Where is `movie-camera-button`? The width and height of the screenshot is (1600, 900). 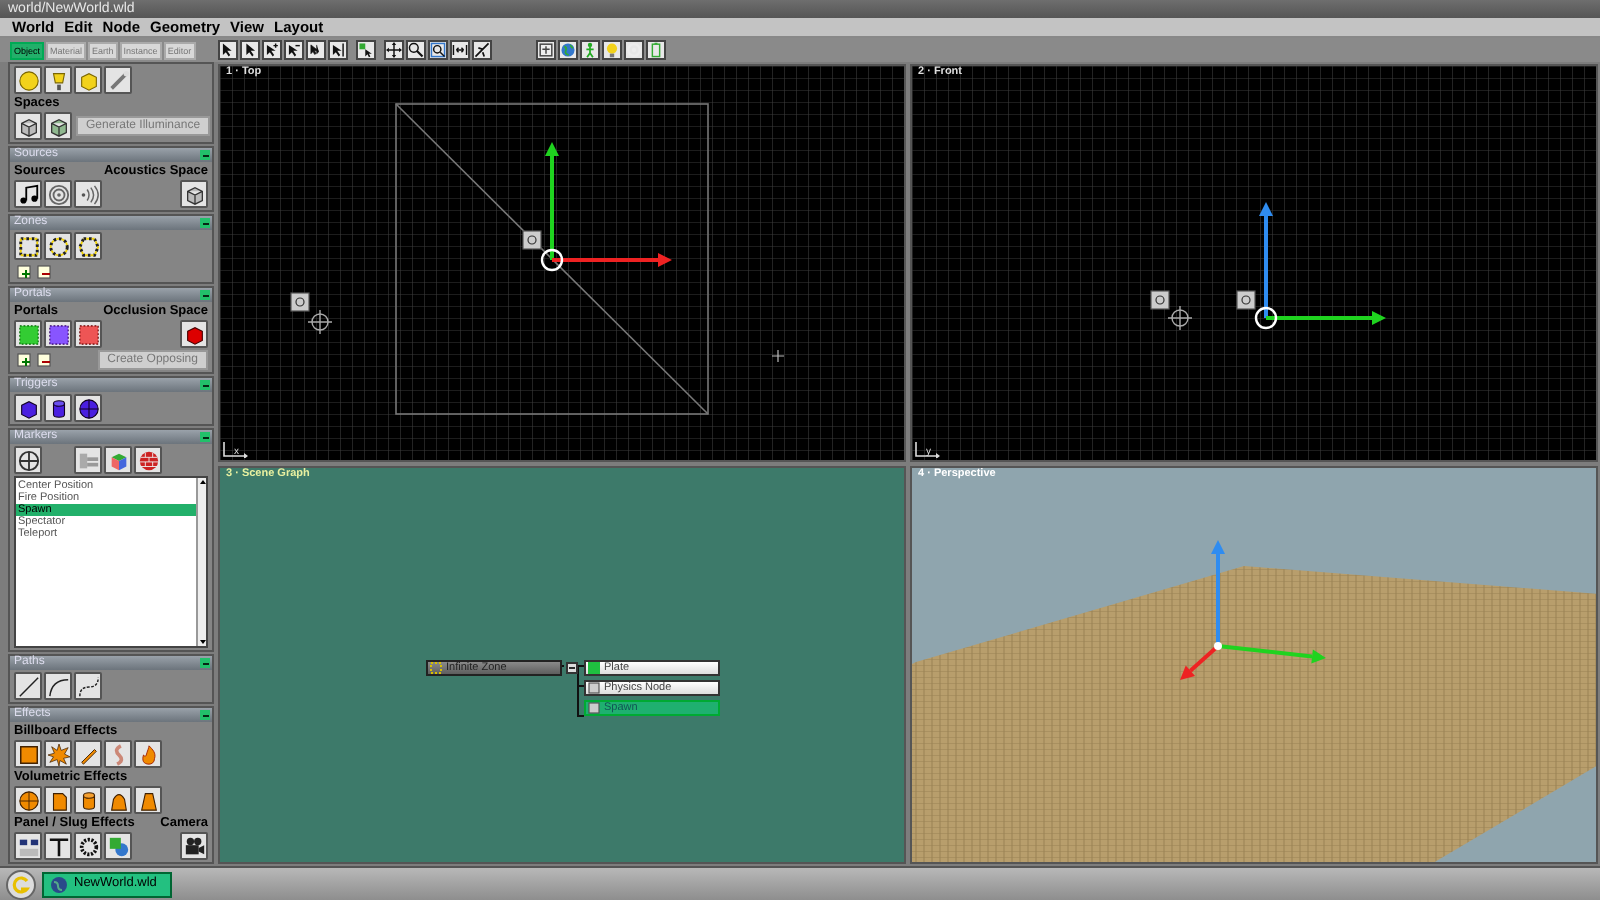 movie-camera-button is located at coordinates (194, 846).